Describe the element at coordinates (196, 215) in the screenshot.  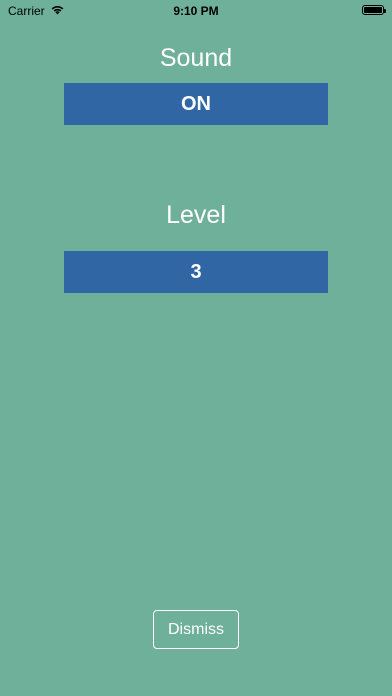
I see `level-label: Level` at that location.